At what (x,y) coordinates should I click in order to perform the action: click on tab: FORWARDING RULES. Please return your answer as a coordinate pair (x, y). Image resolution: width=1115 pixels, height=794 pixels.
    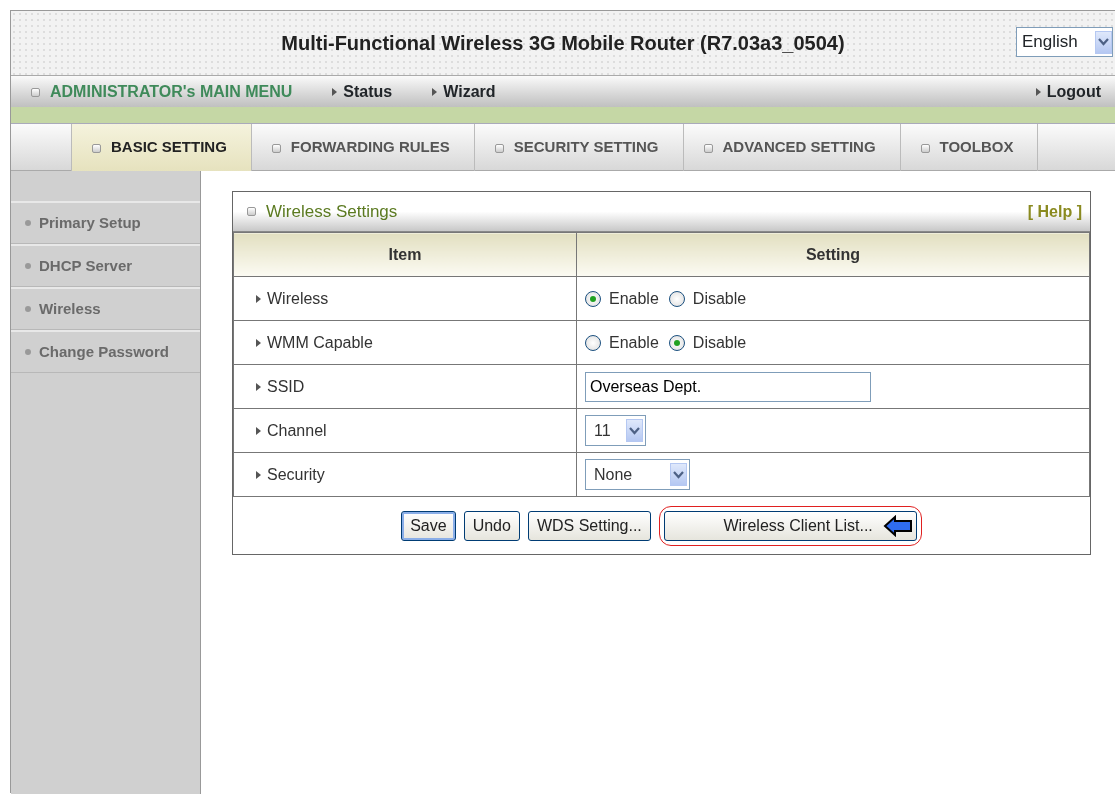
    Looking at the image, I should click on (363, 147).